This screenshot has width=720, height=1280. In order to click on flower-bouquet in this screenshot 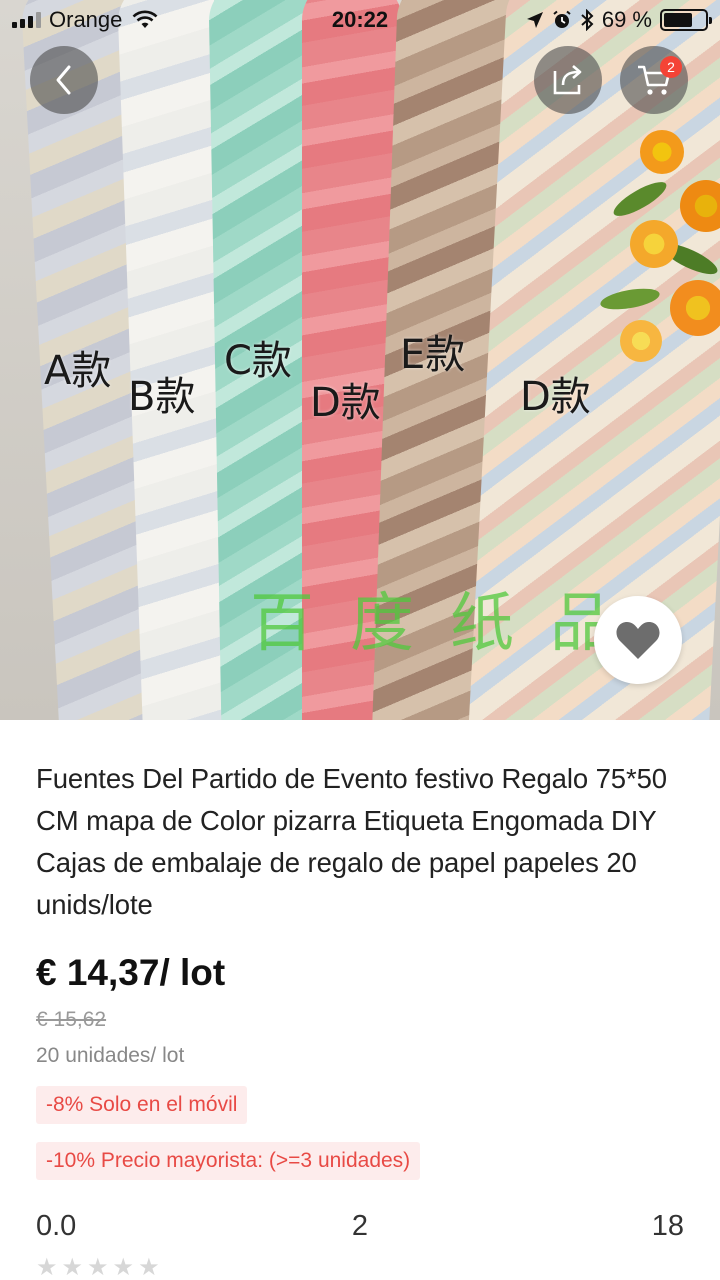, I will do `click(659, 250)`.